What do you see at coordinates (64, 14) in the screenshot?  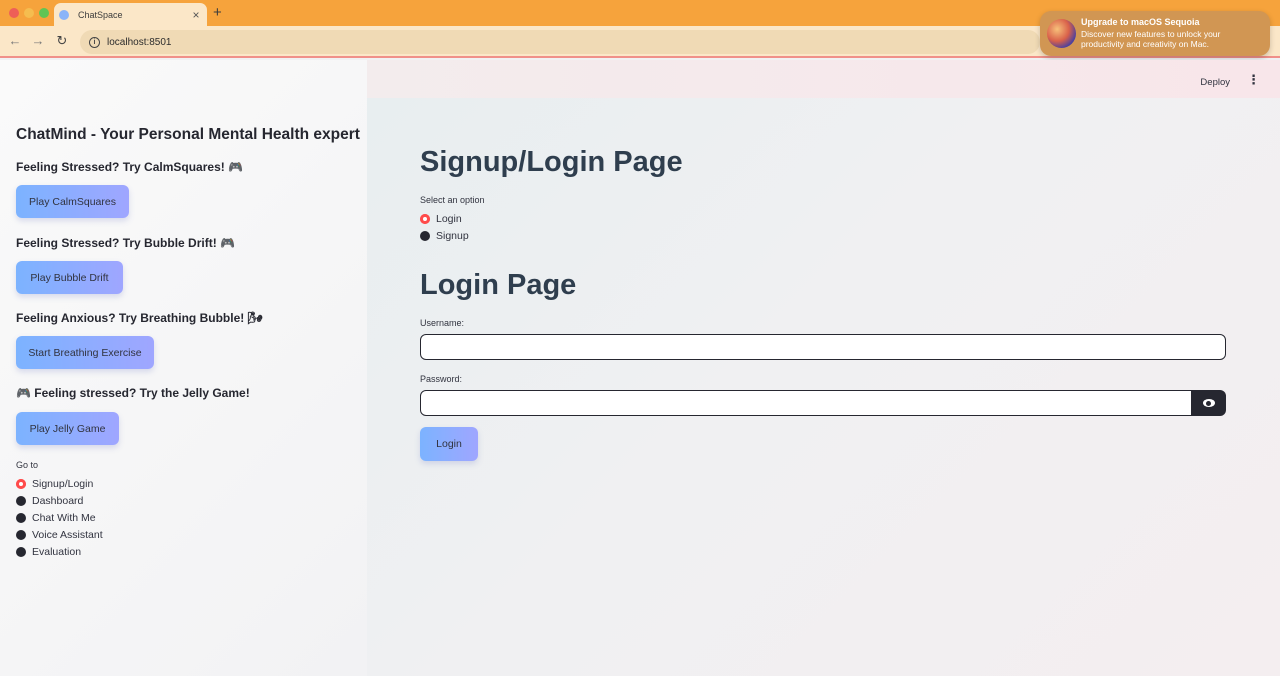 I see `favicon-icon` at bounding box center [64, 14].